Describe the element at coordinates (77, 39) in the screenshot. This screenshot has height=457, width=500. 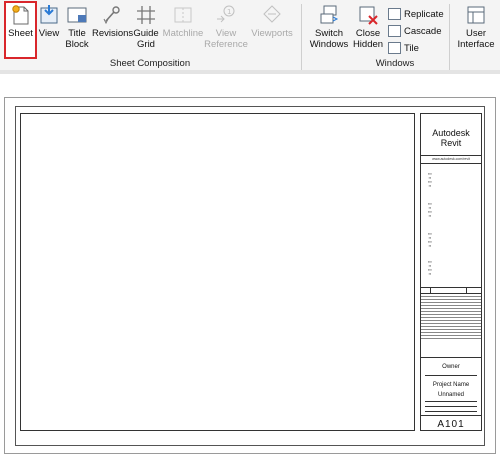
I see `title-block-button-label: Title Block` at that location.